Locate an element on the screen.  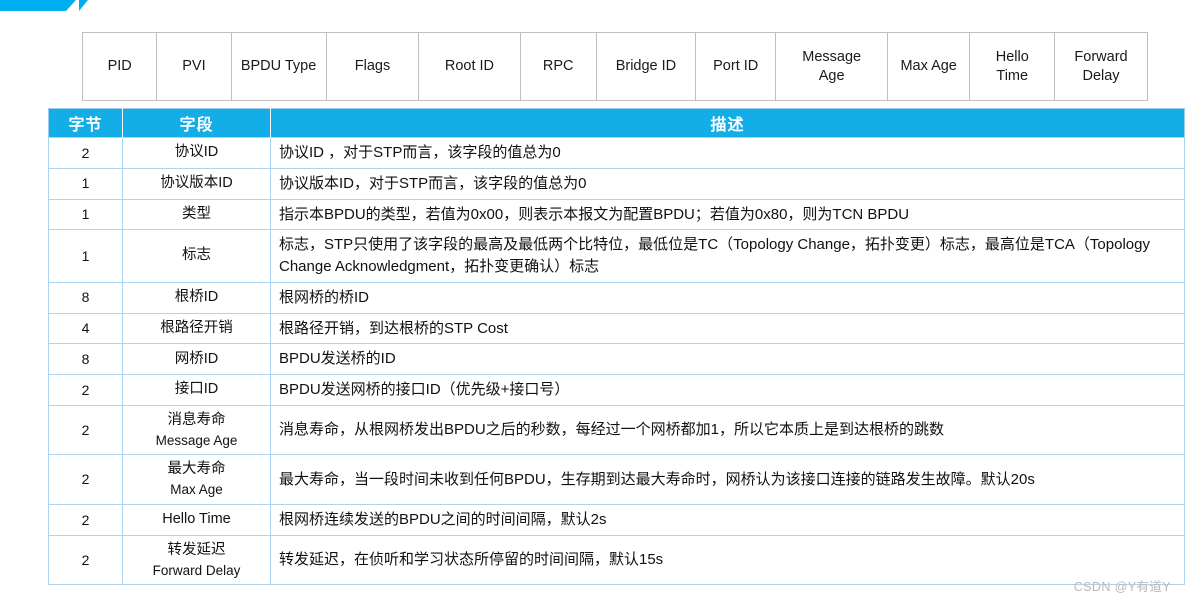
cell-bytes: 4 is located at coordinates (85, 328).